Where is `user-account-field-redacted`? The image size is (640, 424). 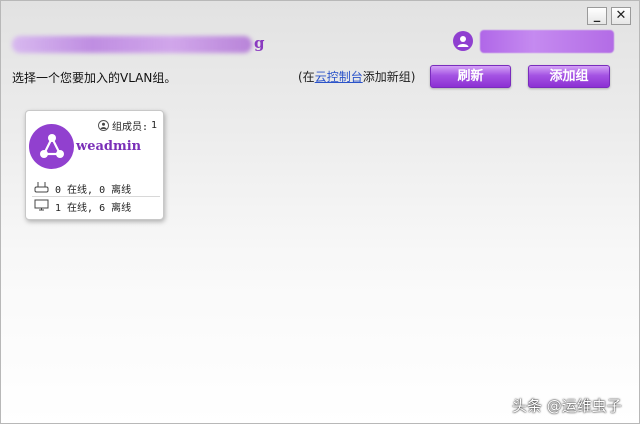
user-account-field-redacted is located at coordinates (547, 41).